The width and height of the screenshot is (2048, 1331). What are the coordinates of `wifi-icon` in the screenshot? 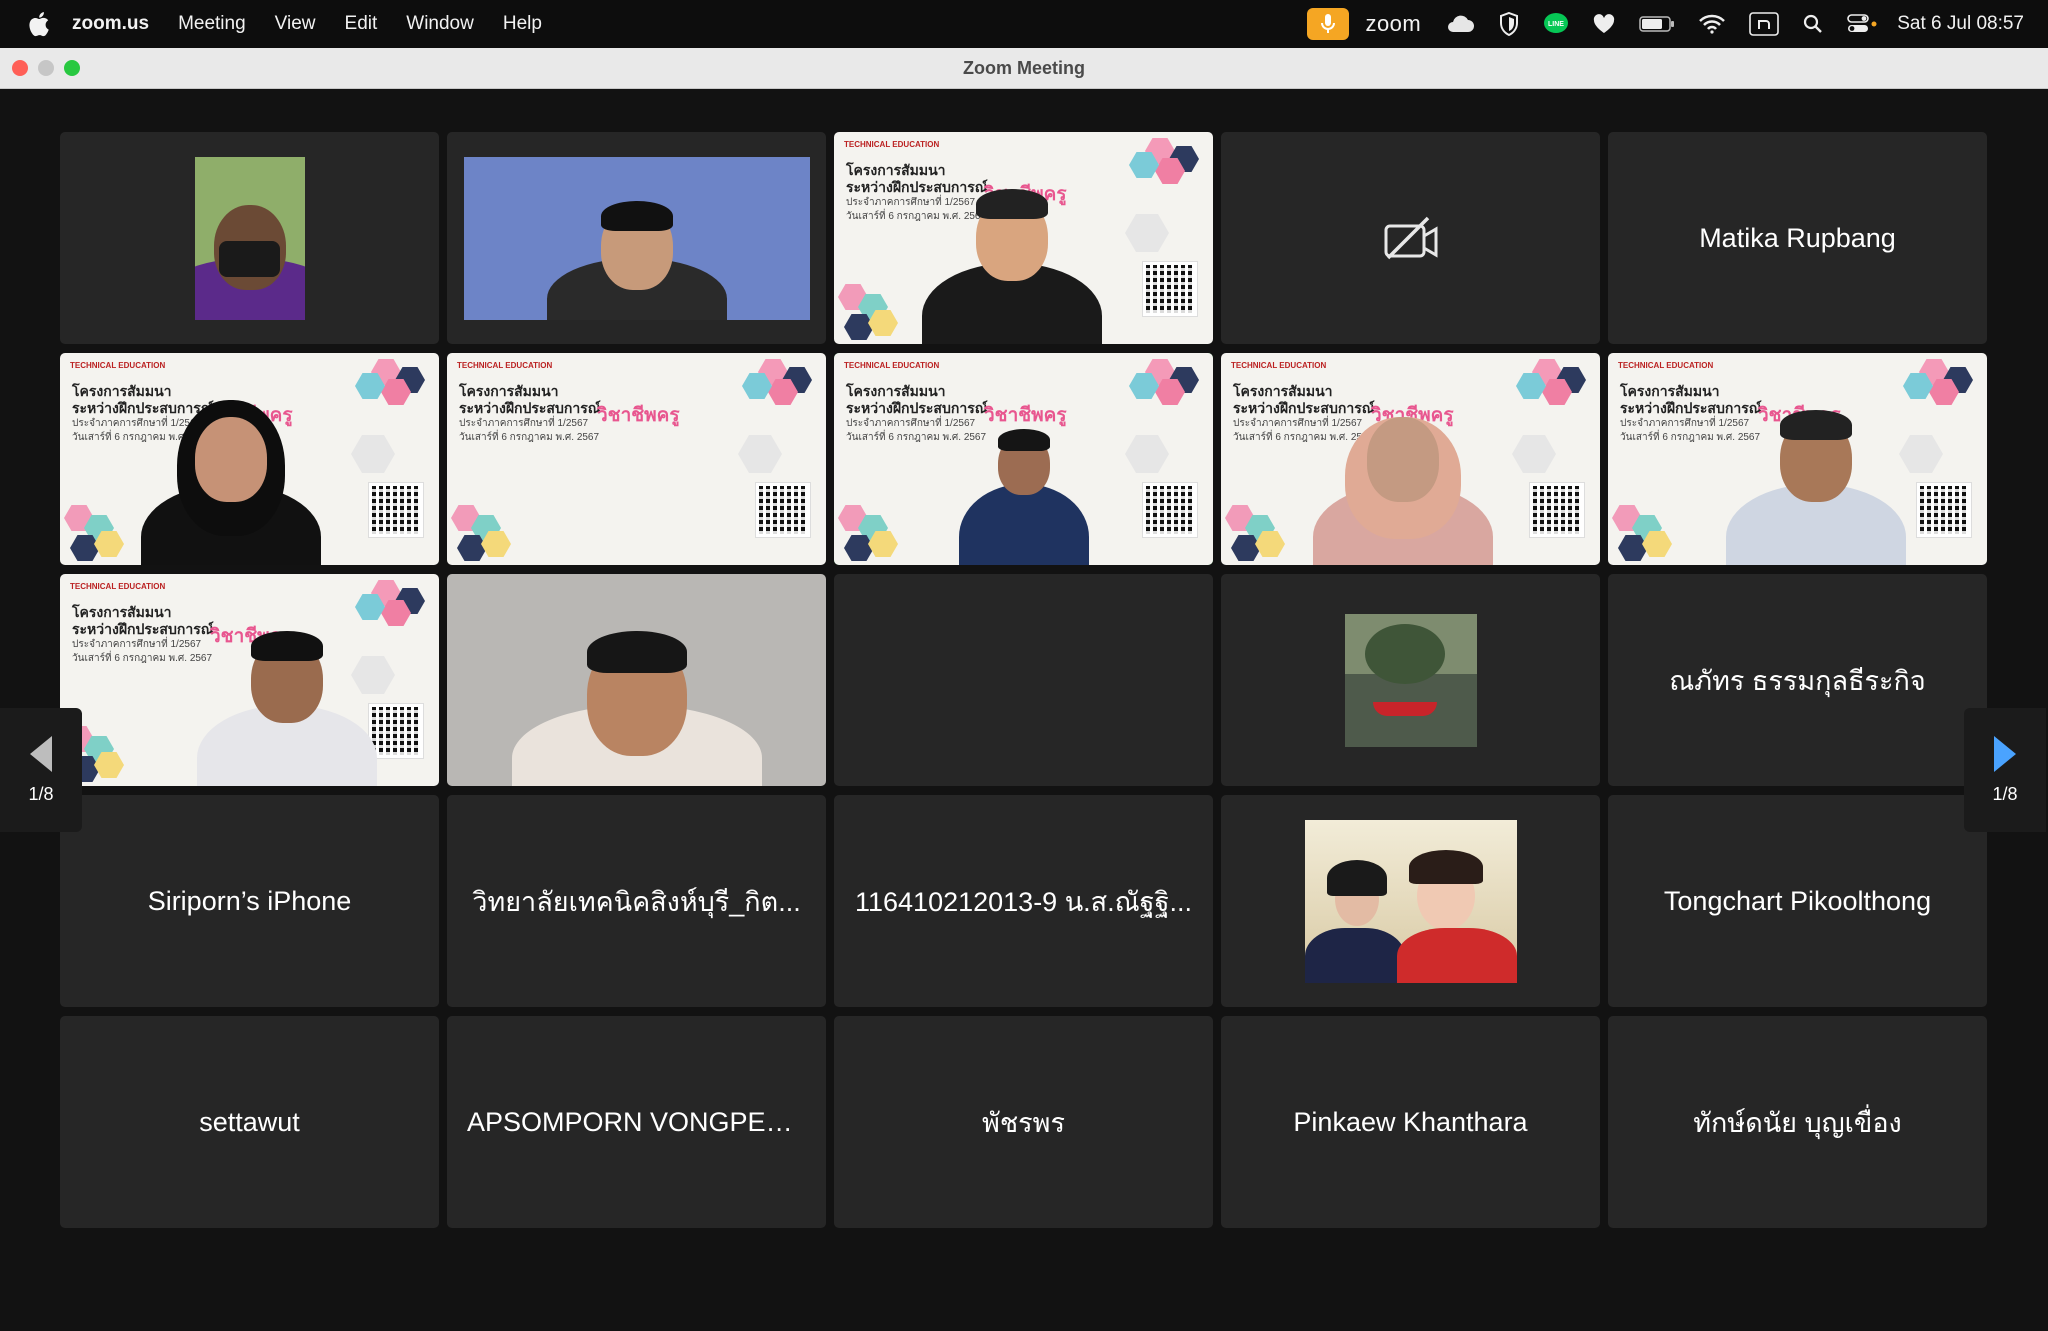 It's located at (1712, 24).